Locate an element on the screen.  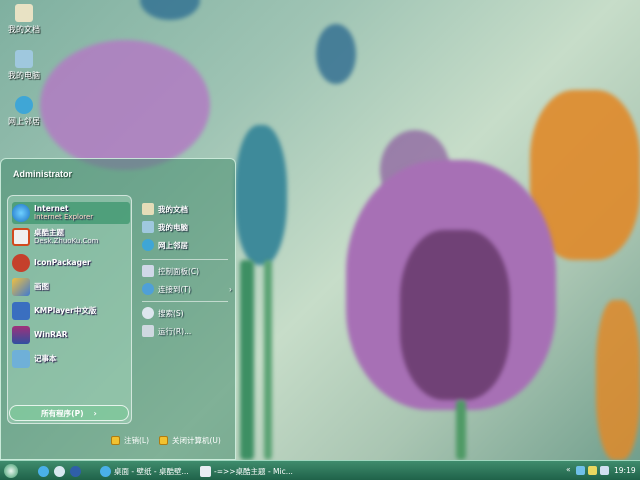
winrar-icon is located at coordinates (21, 335).